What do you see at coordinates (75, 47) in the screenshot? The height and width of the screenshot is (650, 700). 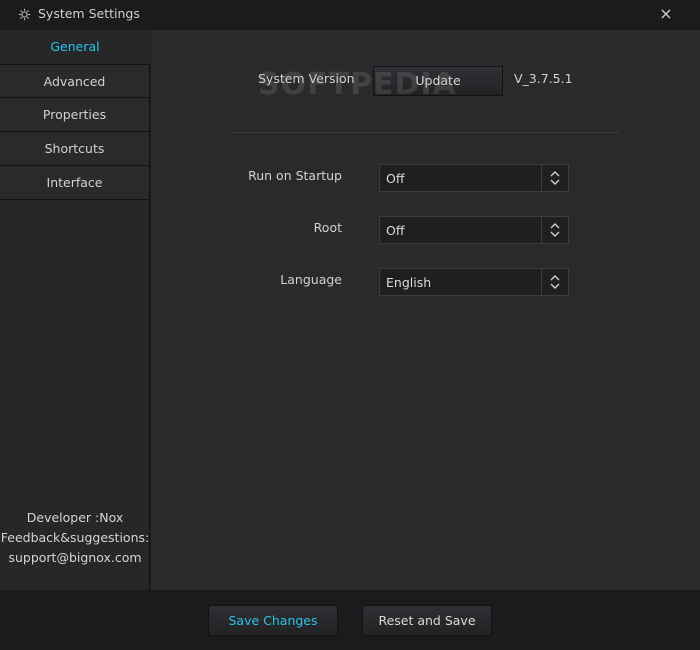 I see `sidebar-item-general: General` at bounding box center [75, 47].